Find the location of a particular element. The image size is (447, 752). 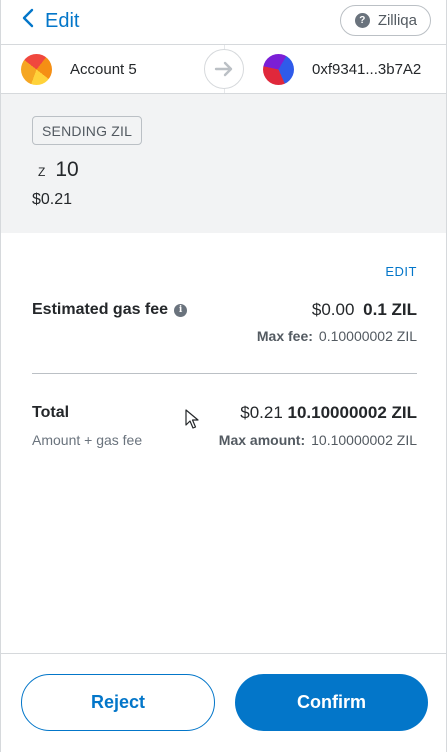

recipient-avatar is located at coordinates (278, 69).